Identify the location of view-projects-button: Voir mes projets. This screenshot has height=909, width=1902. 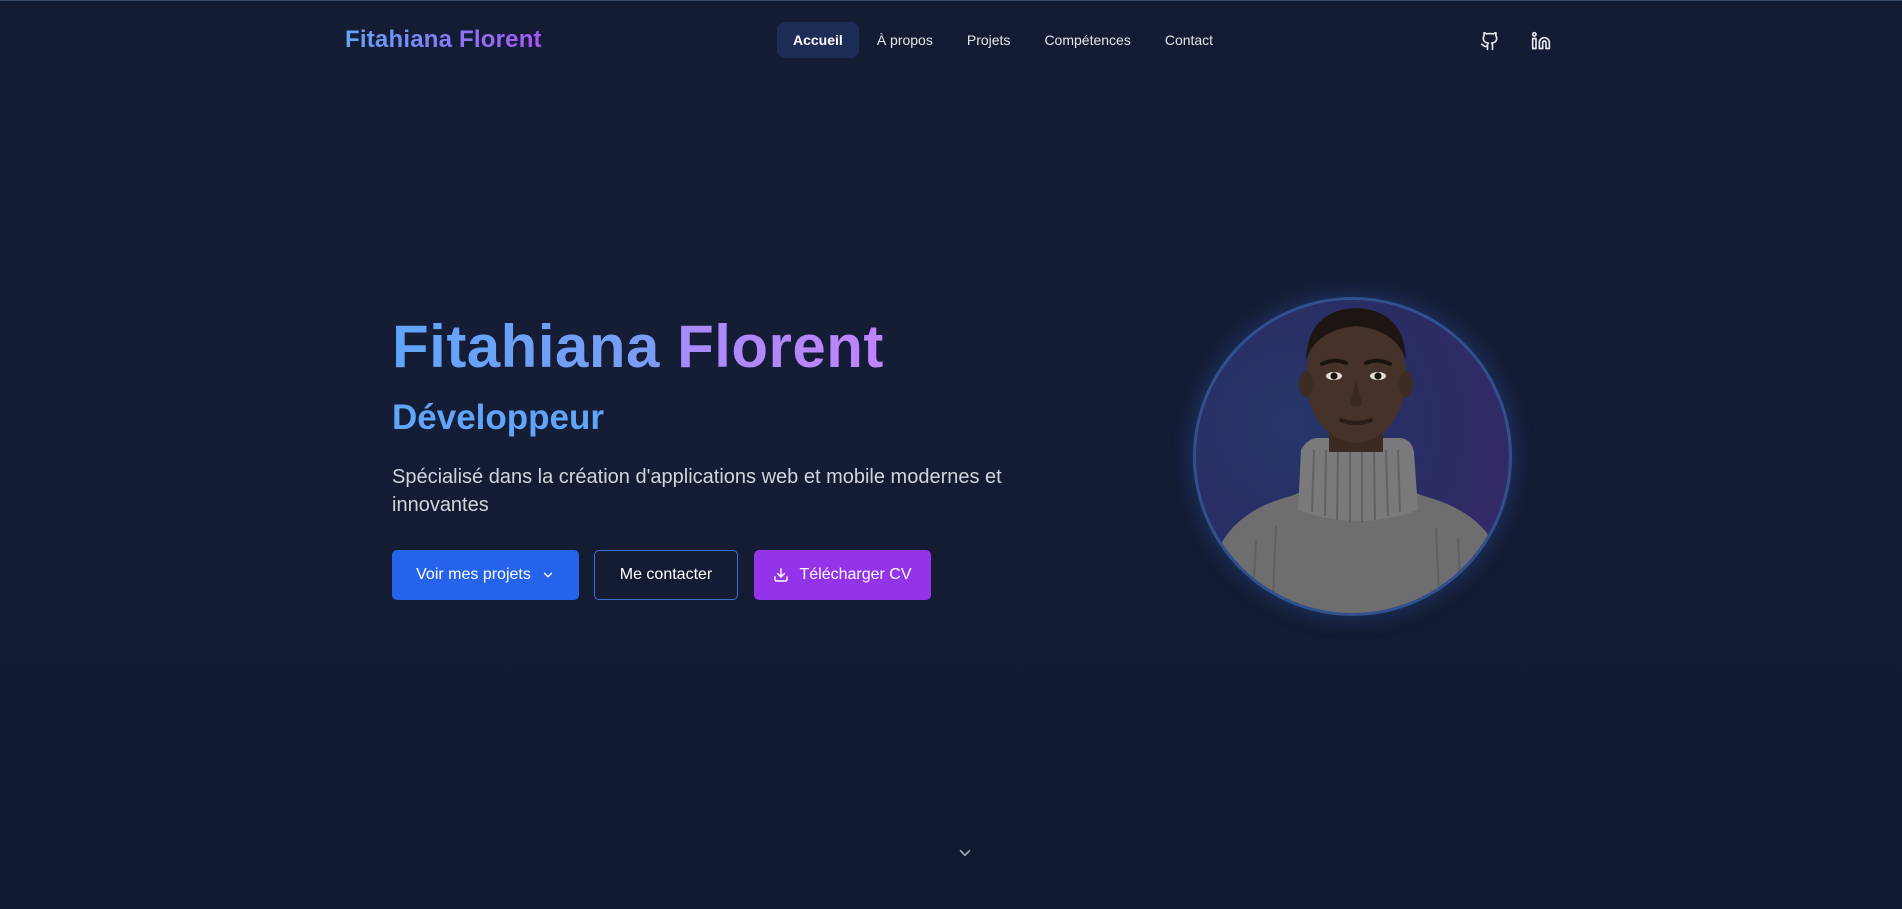
(485, 575).